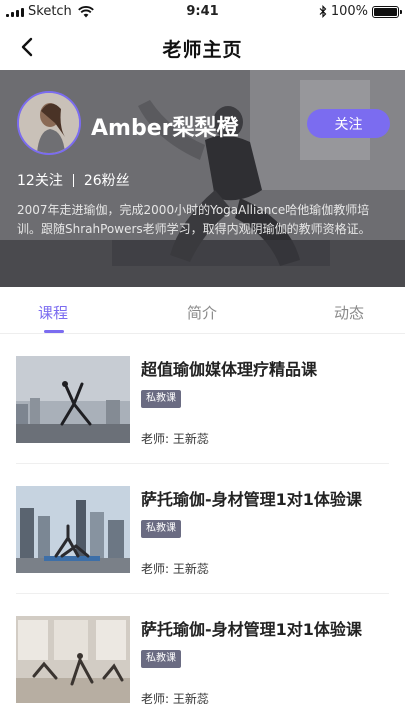 The width and height of the screenshot is (405, 720). What do you see at coordinates (387, 11) in the screenshot?
I see `battery-icon` at bounding box center [387, 11].